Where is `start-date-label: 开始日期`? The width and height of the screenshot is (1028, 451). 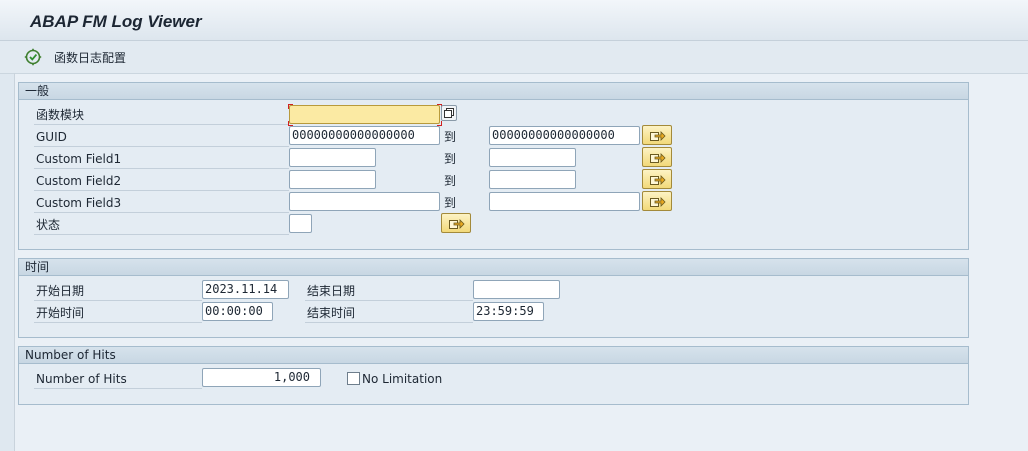
start-date-label: 开始日期 is located at coordinates (60, 291).